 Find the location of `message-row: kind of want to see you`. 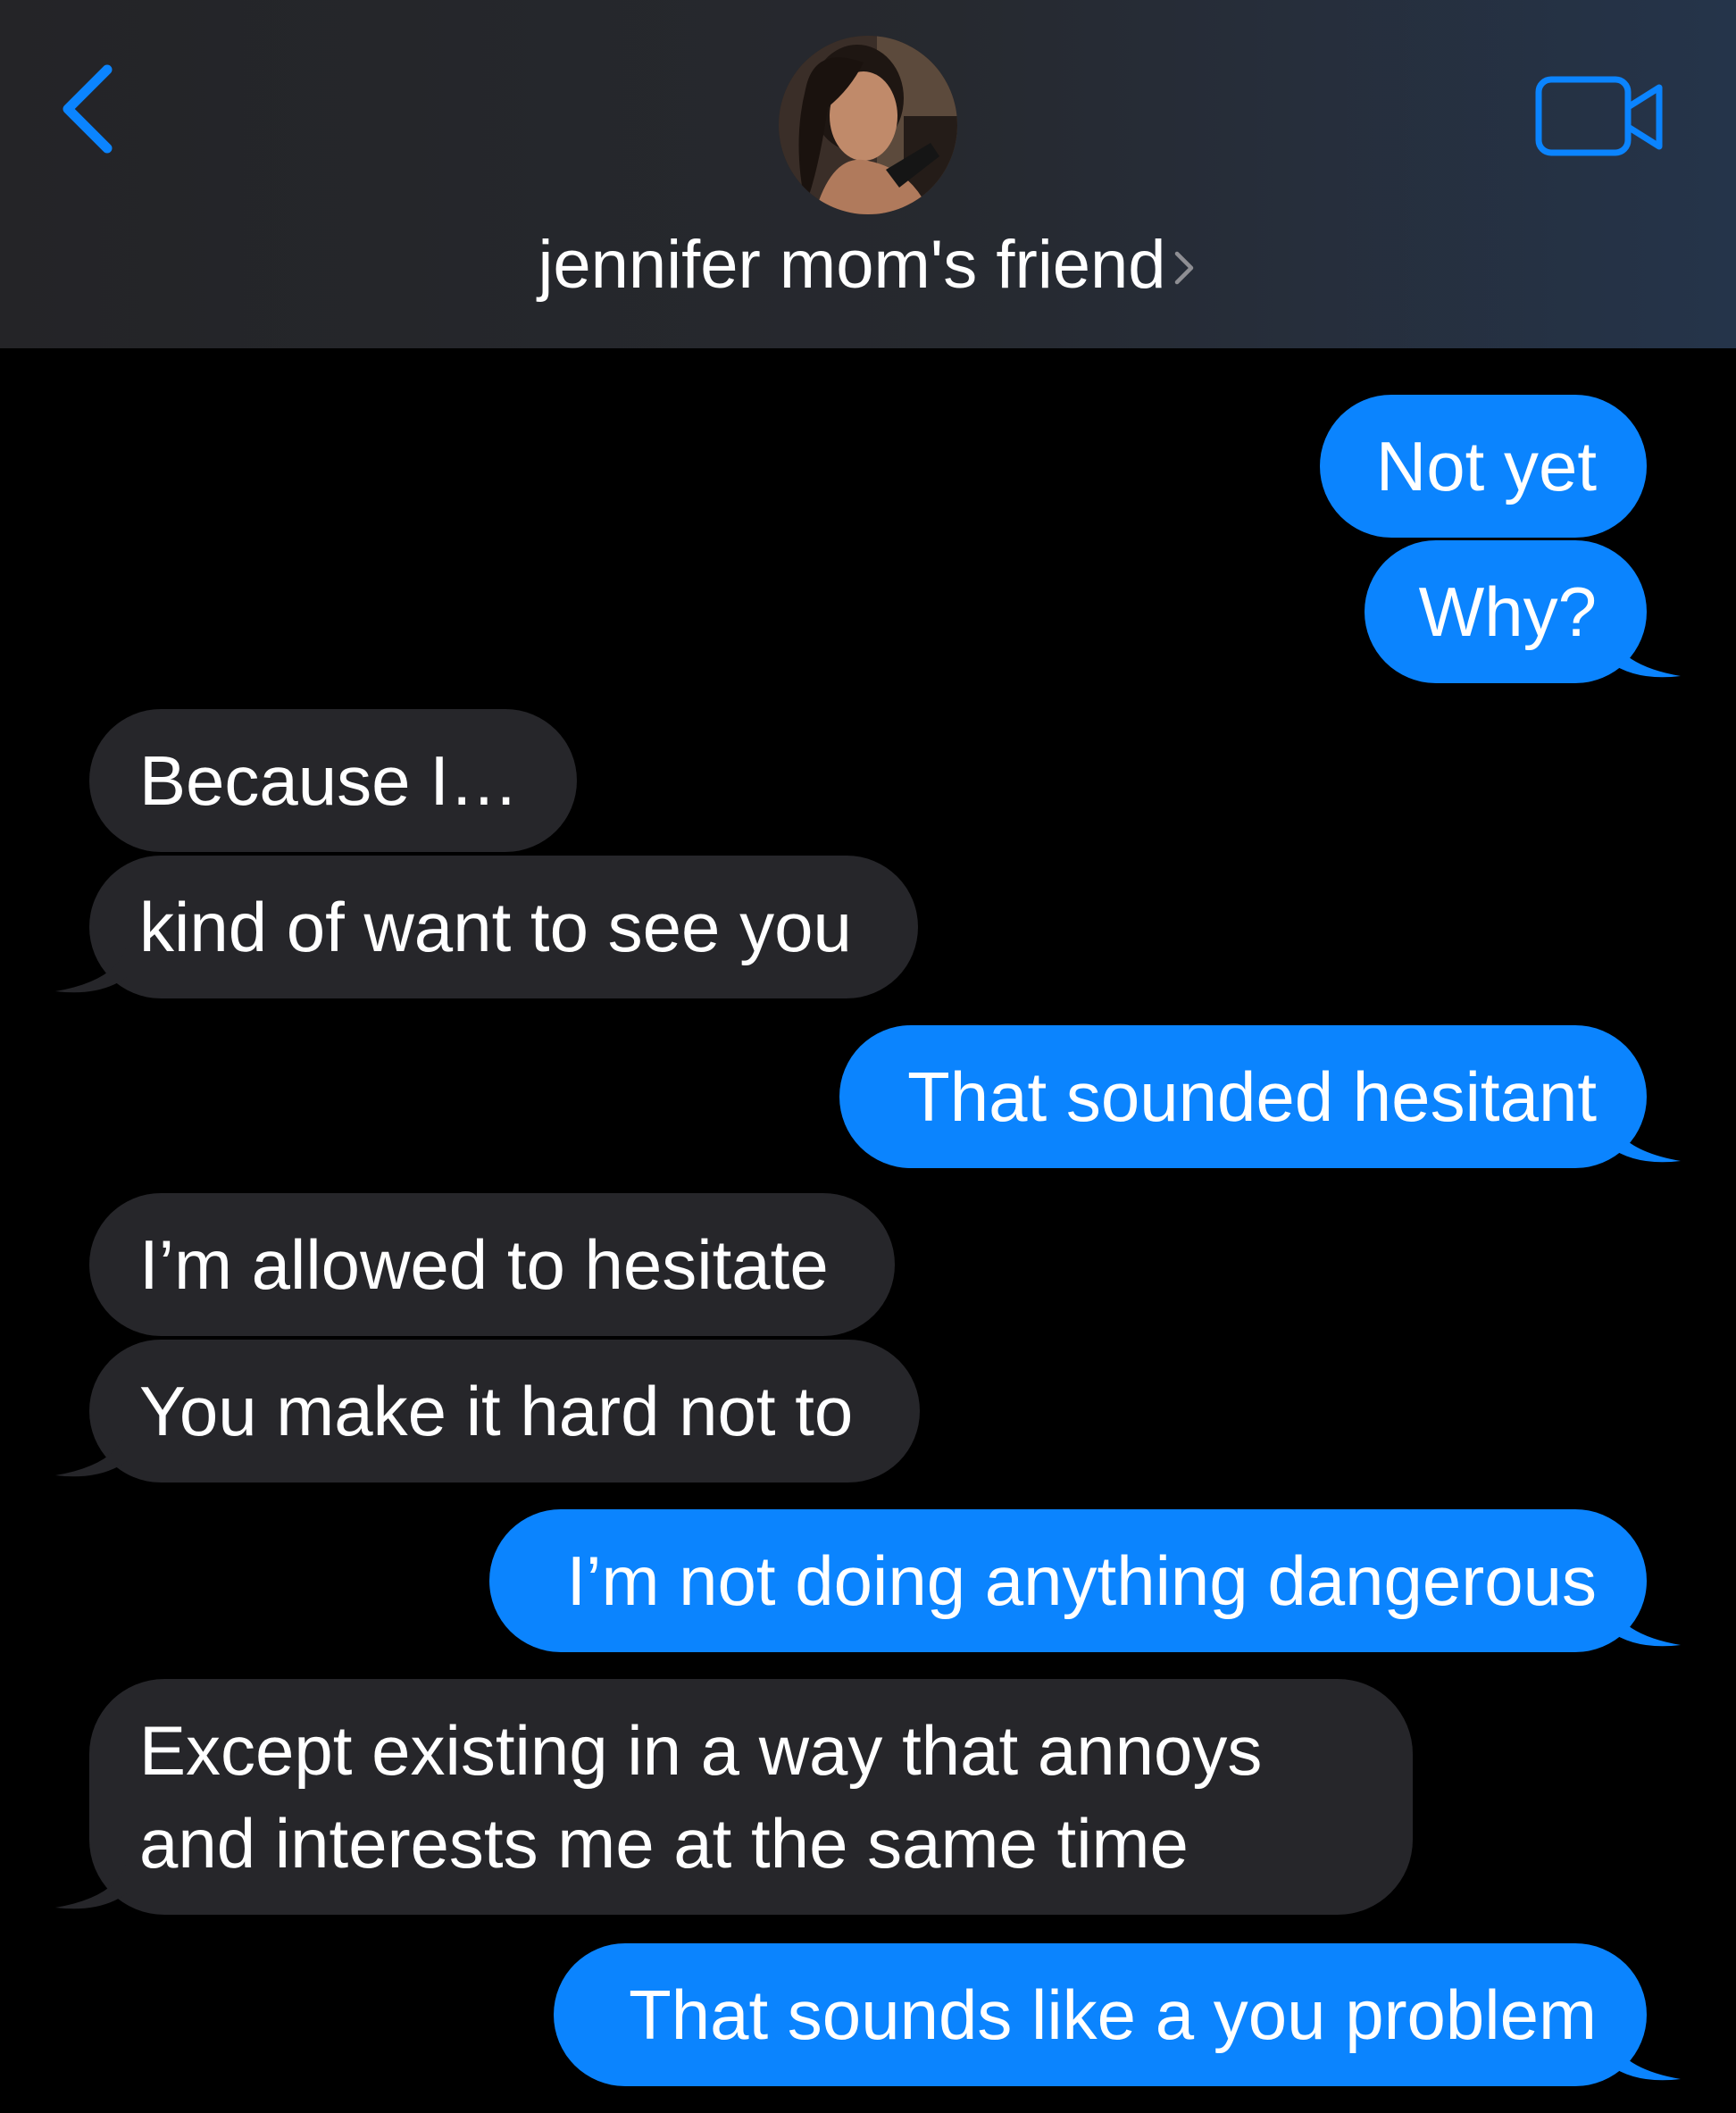

message-row: kind of want to see you is located at coordinates (868, 936).